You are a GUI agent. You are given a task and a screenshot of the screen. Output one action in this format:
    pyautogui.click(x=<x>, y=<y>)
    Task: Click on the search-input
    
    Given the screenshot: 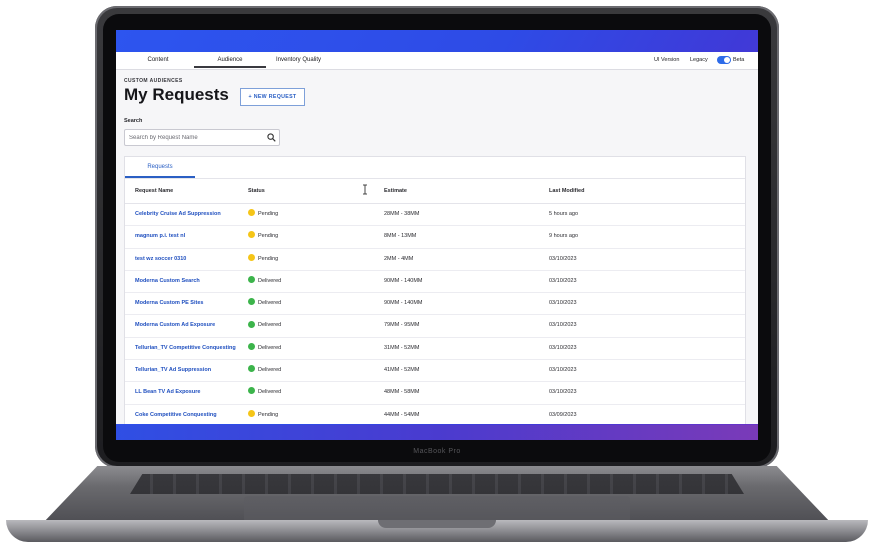 What is the action you would take?
    pyautogui.click(x=194, y=137)
    